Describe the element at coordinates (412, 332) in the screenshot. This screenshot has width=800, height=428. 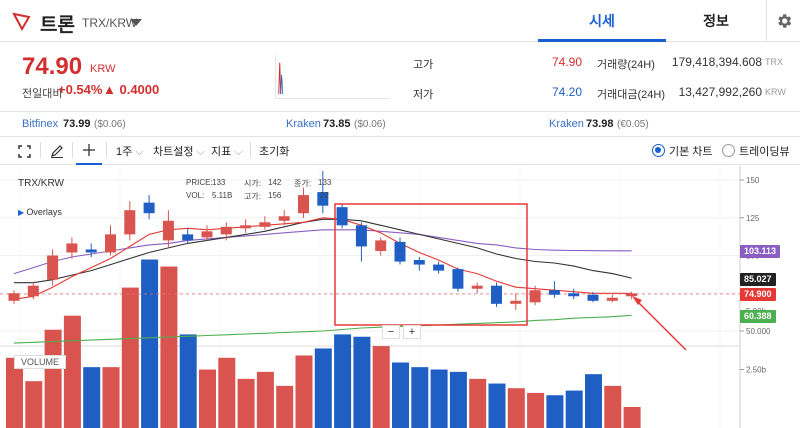
I see `zoom-in-button: +` at that location.